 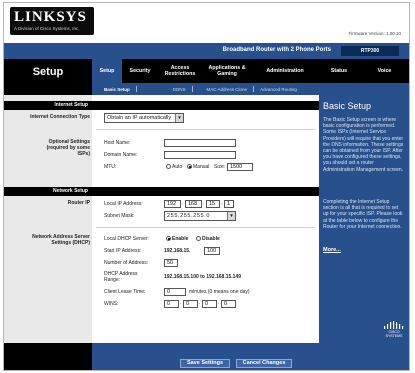 I want to click on start-ip-input, so click(x=212, y=251).